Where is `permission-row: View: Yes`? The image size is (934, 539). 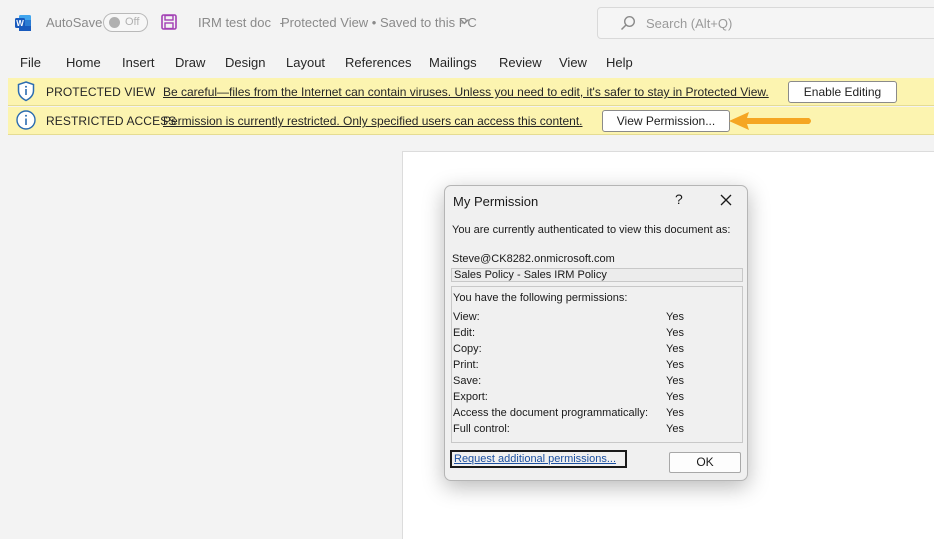 permission-row: View: Yes is located at coordinates (596, 319).